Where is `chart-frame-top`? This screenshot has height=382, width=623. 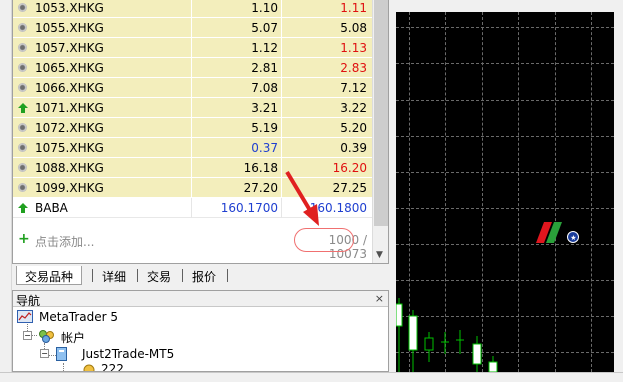
chart-frame-top is located at coordinates (506, 6).